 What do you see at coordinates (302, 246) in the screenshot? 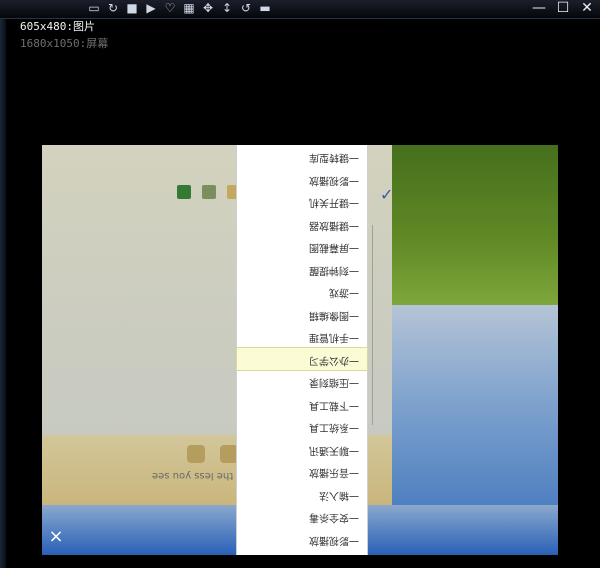
I see `menu-item: 一屏幕截图` at bounding box center [302, 246].